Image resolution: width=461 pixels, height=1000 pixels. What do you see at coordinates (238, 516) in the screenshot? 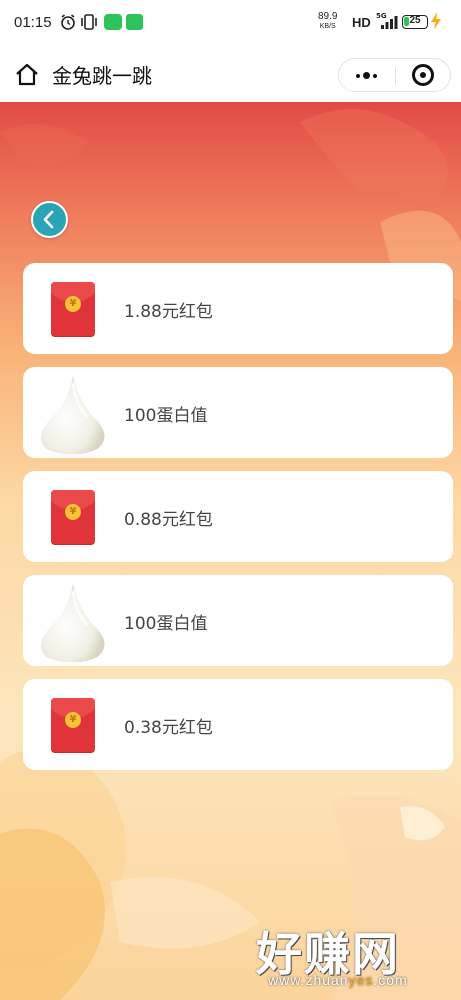
I see `reward-item: ¥0.88元红包` at bounding box center [238, 516].